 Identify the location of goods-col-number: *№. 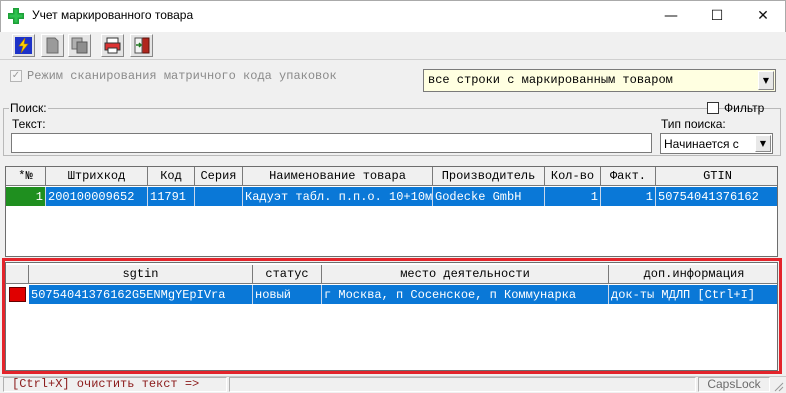
(26, 176).